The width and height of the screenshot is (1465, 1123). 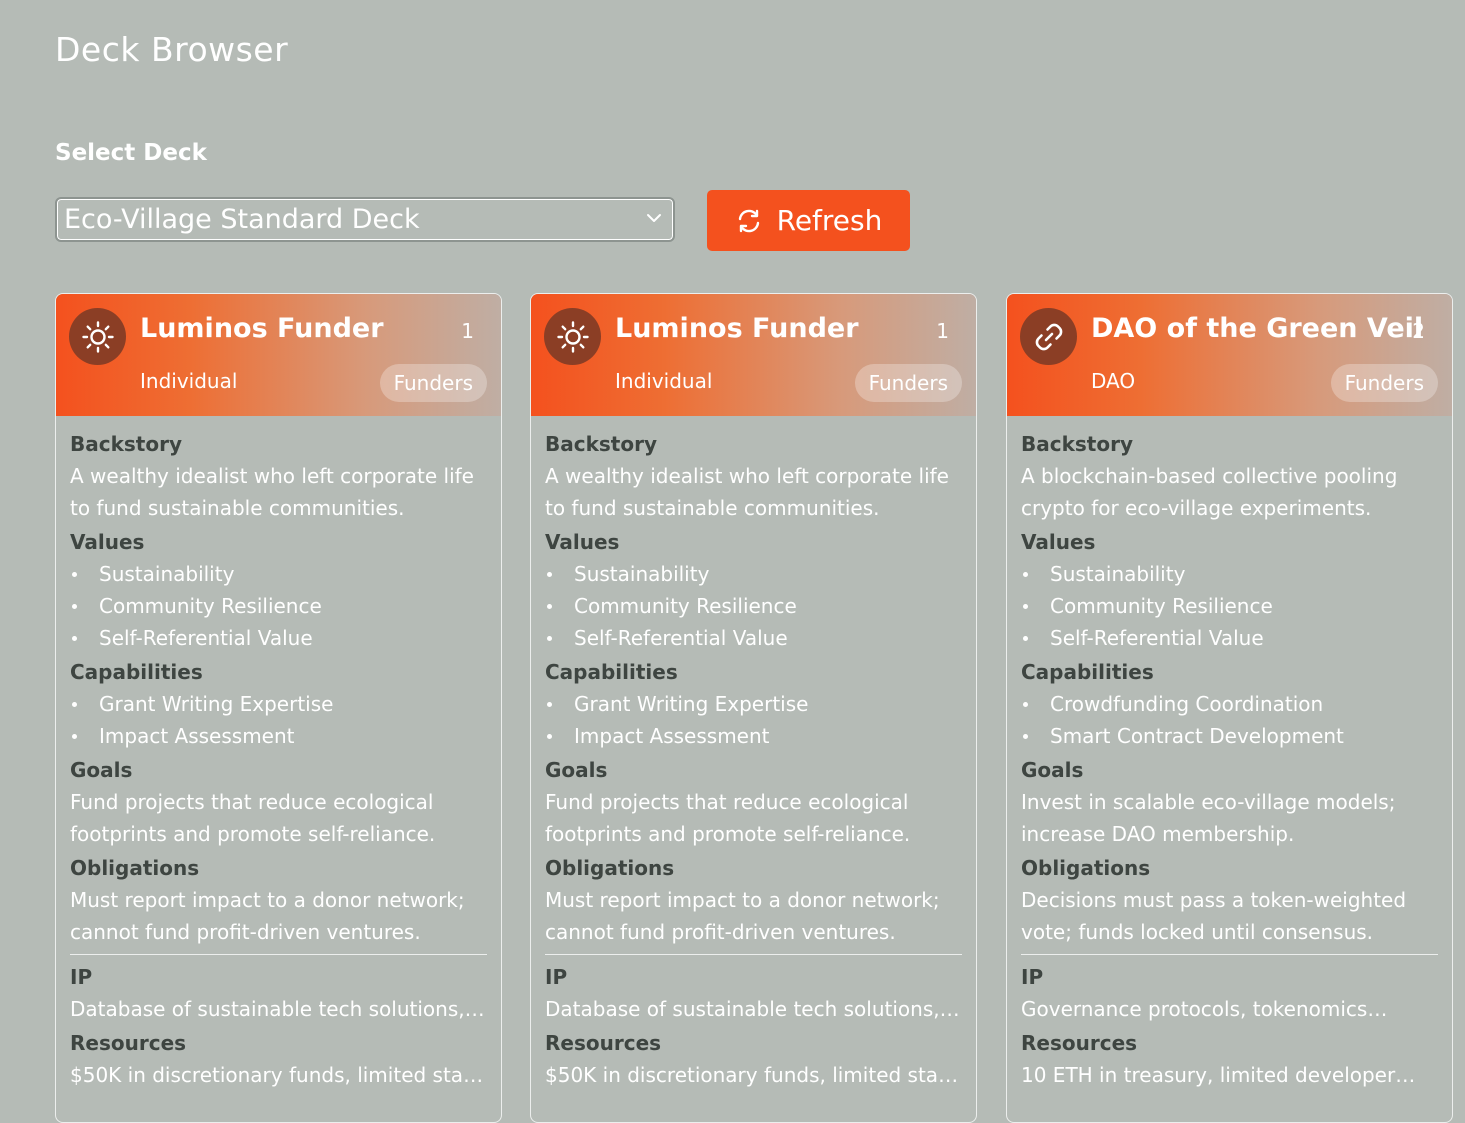 I want to click on list-item: Smart Contract Development, so click(x=1229, y=736).